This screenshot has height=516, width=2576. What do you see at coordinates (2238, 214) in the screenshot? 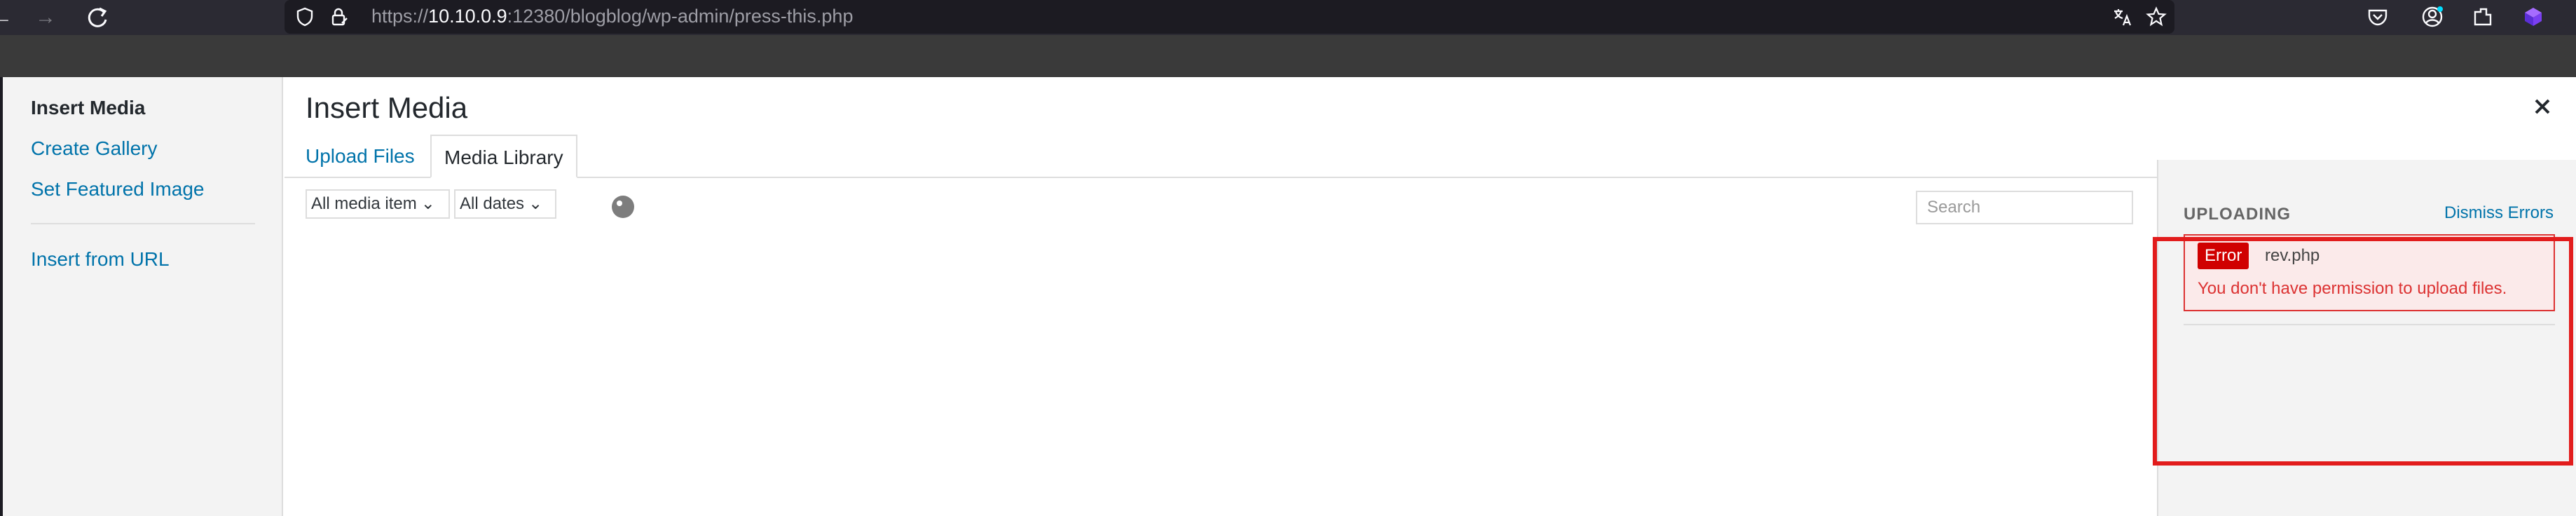
I see `uploading-heading: UPLOADING` at bounding box center [2238, 214].